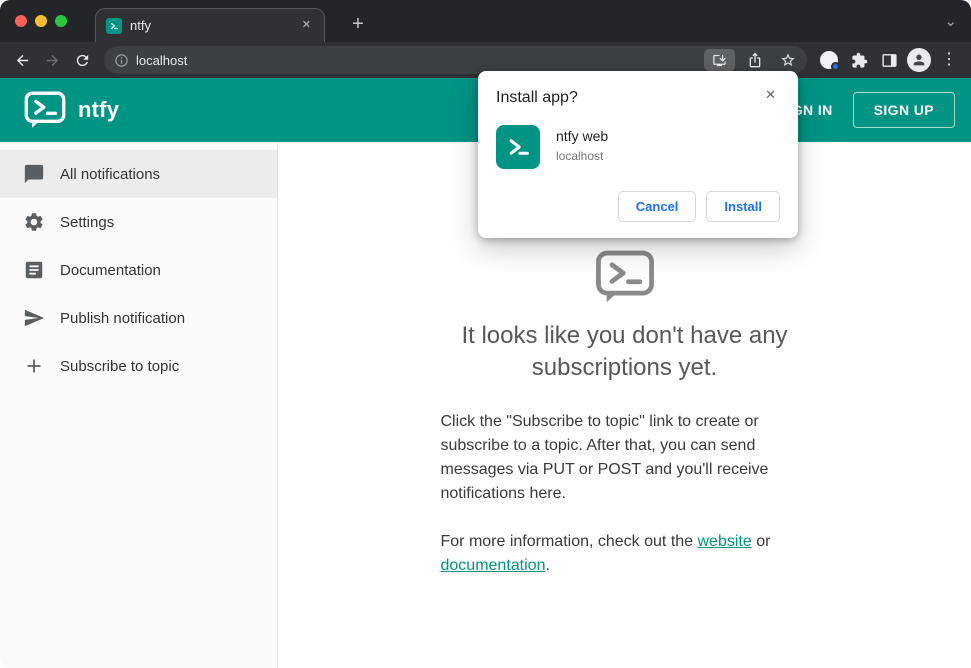 This screenshot has height=668, width=971. What do you see at coordinates (761, 541) in the screenshot?
I see `more-info-middle: or` at bounding box center [761, 541].